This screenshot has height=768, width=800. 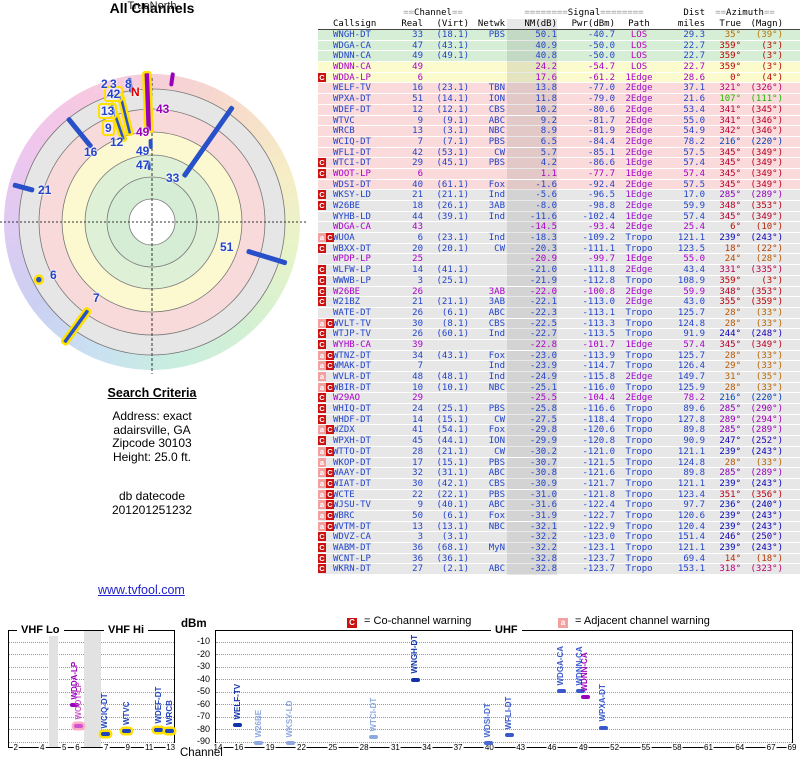 I want to click on nm-db-cell: -31.6, so click(x=532, y=505).